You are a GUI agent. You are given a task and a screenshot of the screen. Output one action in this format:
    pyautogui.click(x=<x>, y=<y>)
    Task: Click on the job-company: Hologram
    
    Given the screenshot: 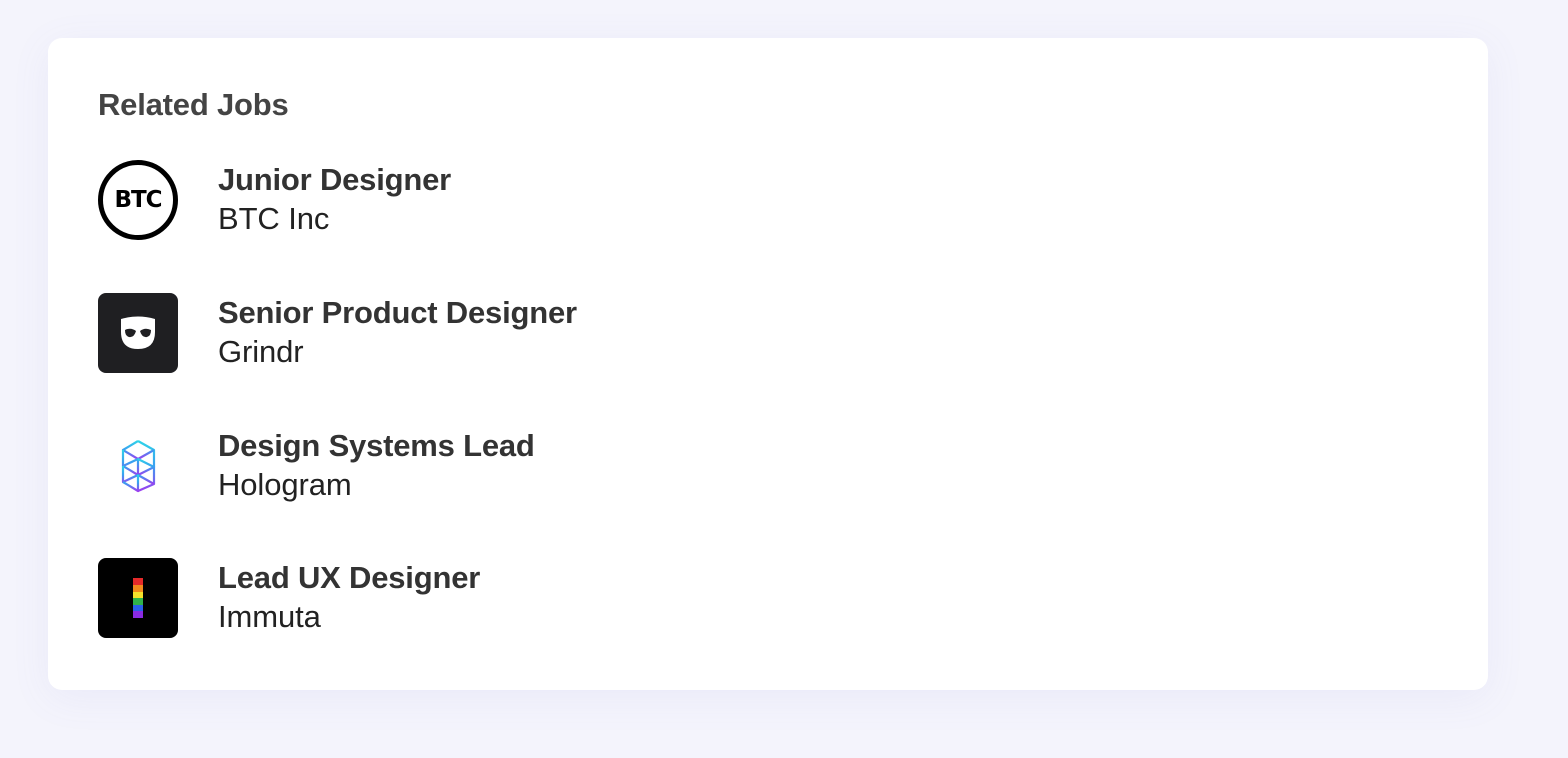 What is the action you would take?
    pyautogui.click(x=285, y=484)
    